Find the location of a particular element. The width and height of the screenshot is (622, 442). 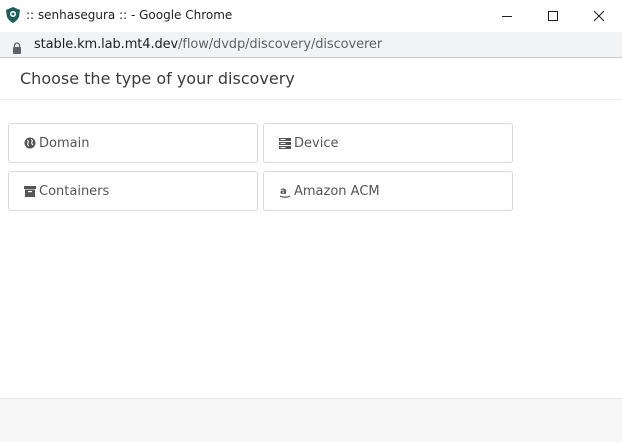

url-path: /flow/dvdp/discovery/discoverer is located at coordinates (280, 44).